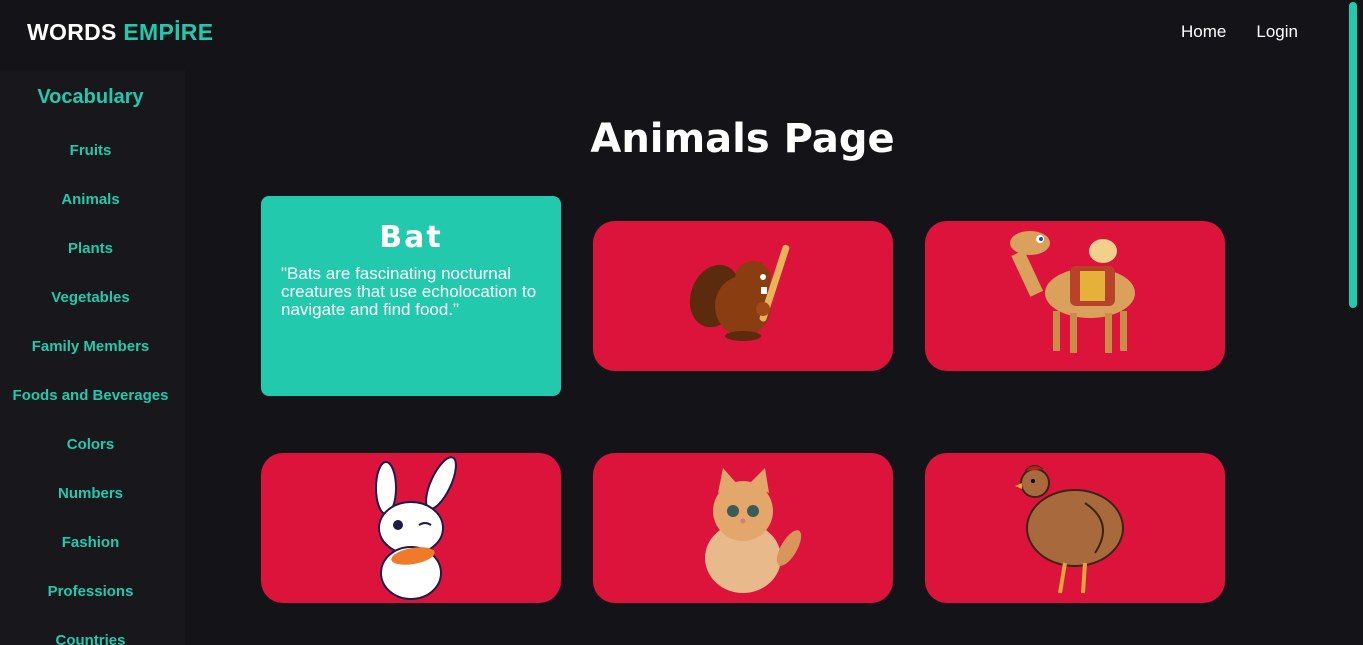  What do you see at coordinates (1277, 32) in the screenshot?
I see `nav-login-link: Login` at bounding box center [1277, 32].